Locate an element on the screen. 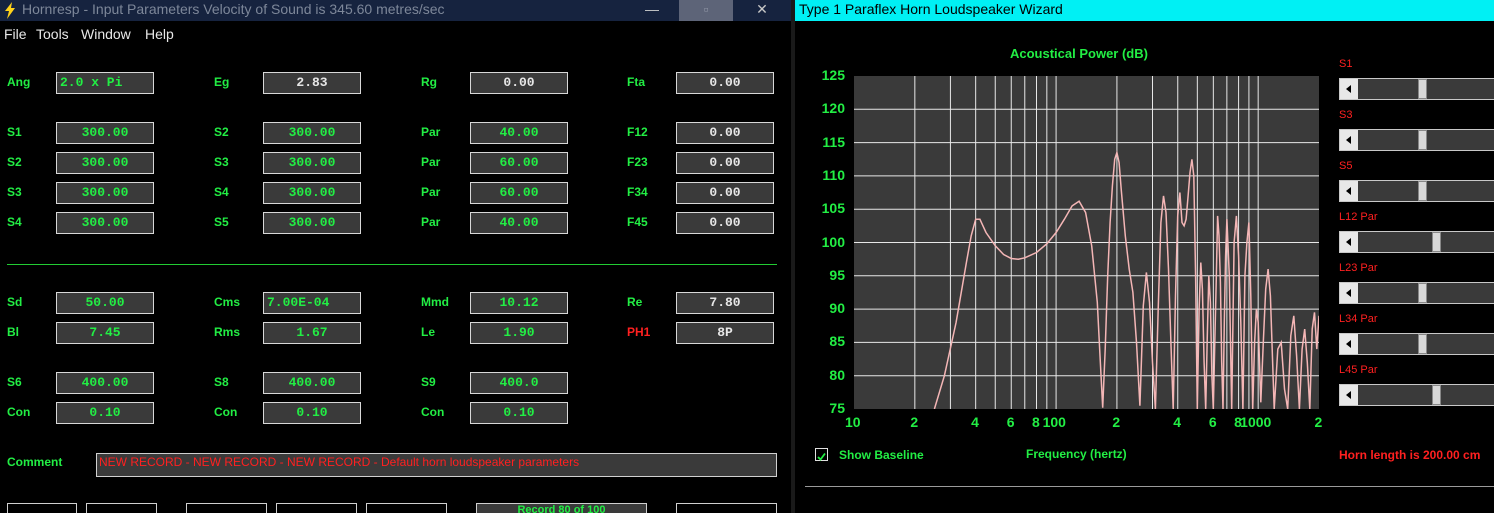 The width and height of the screenshot is (1494, 513). menu-tools: Tools is located at coordinates (52, 34).